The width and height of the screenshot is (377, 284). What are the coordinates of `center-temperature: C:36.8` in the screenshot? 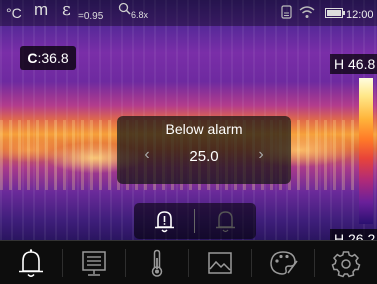 It's located at (48, 58).